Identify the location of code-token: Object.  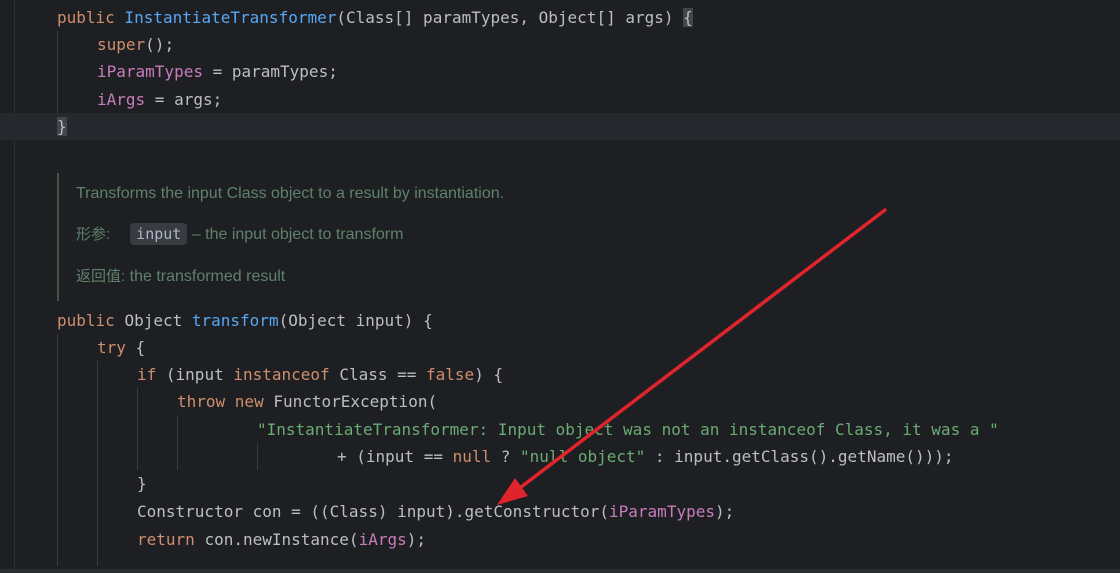
(158, 320).